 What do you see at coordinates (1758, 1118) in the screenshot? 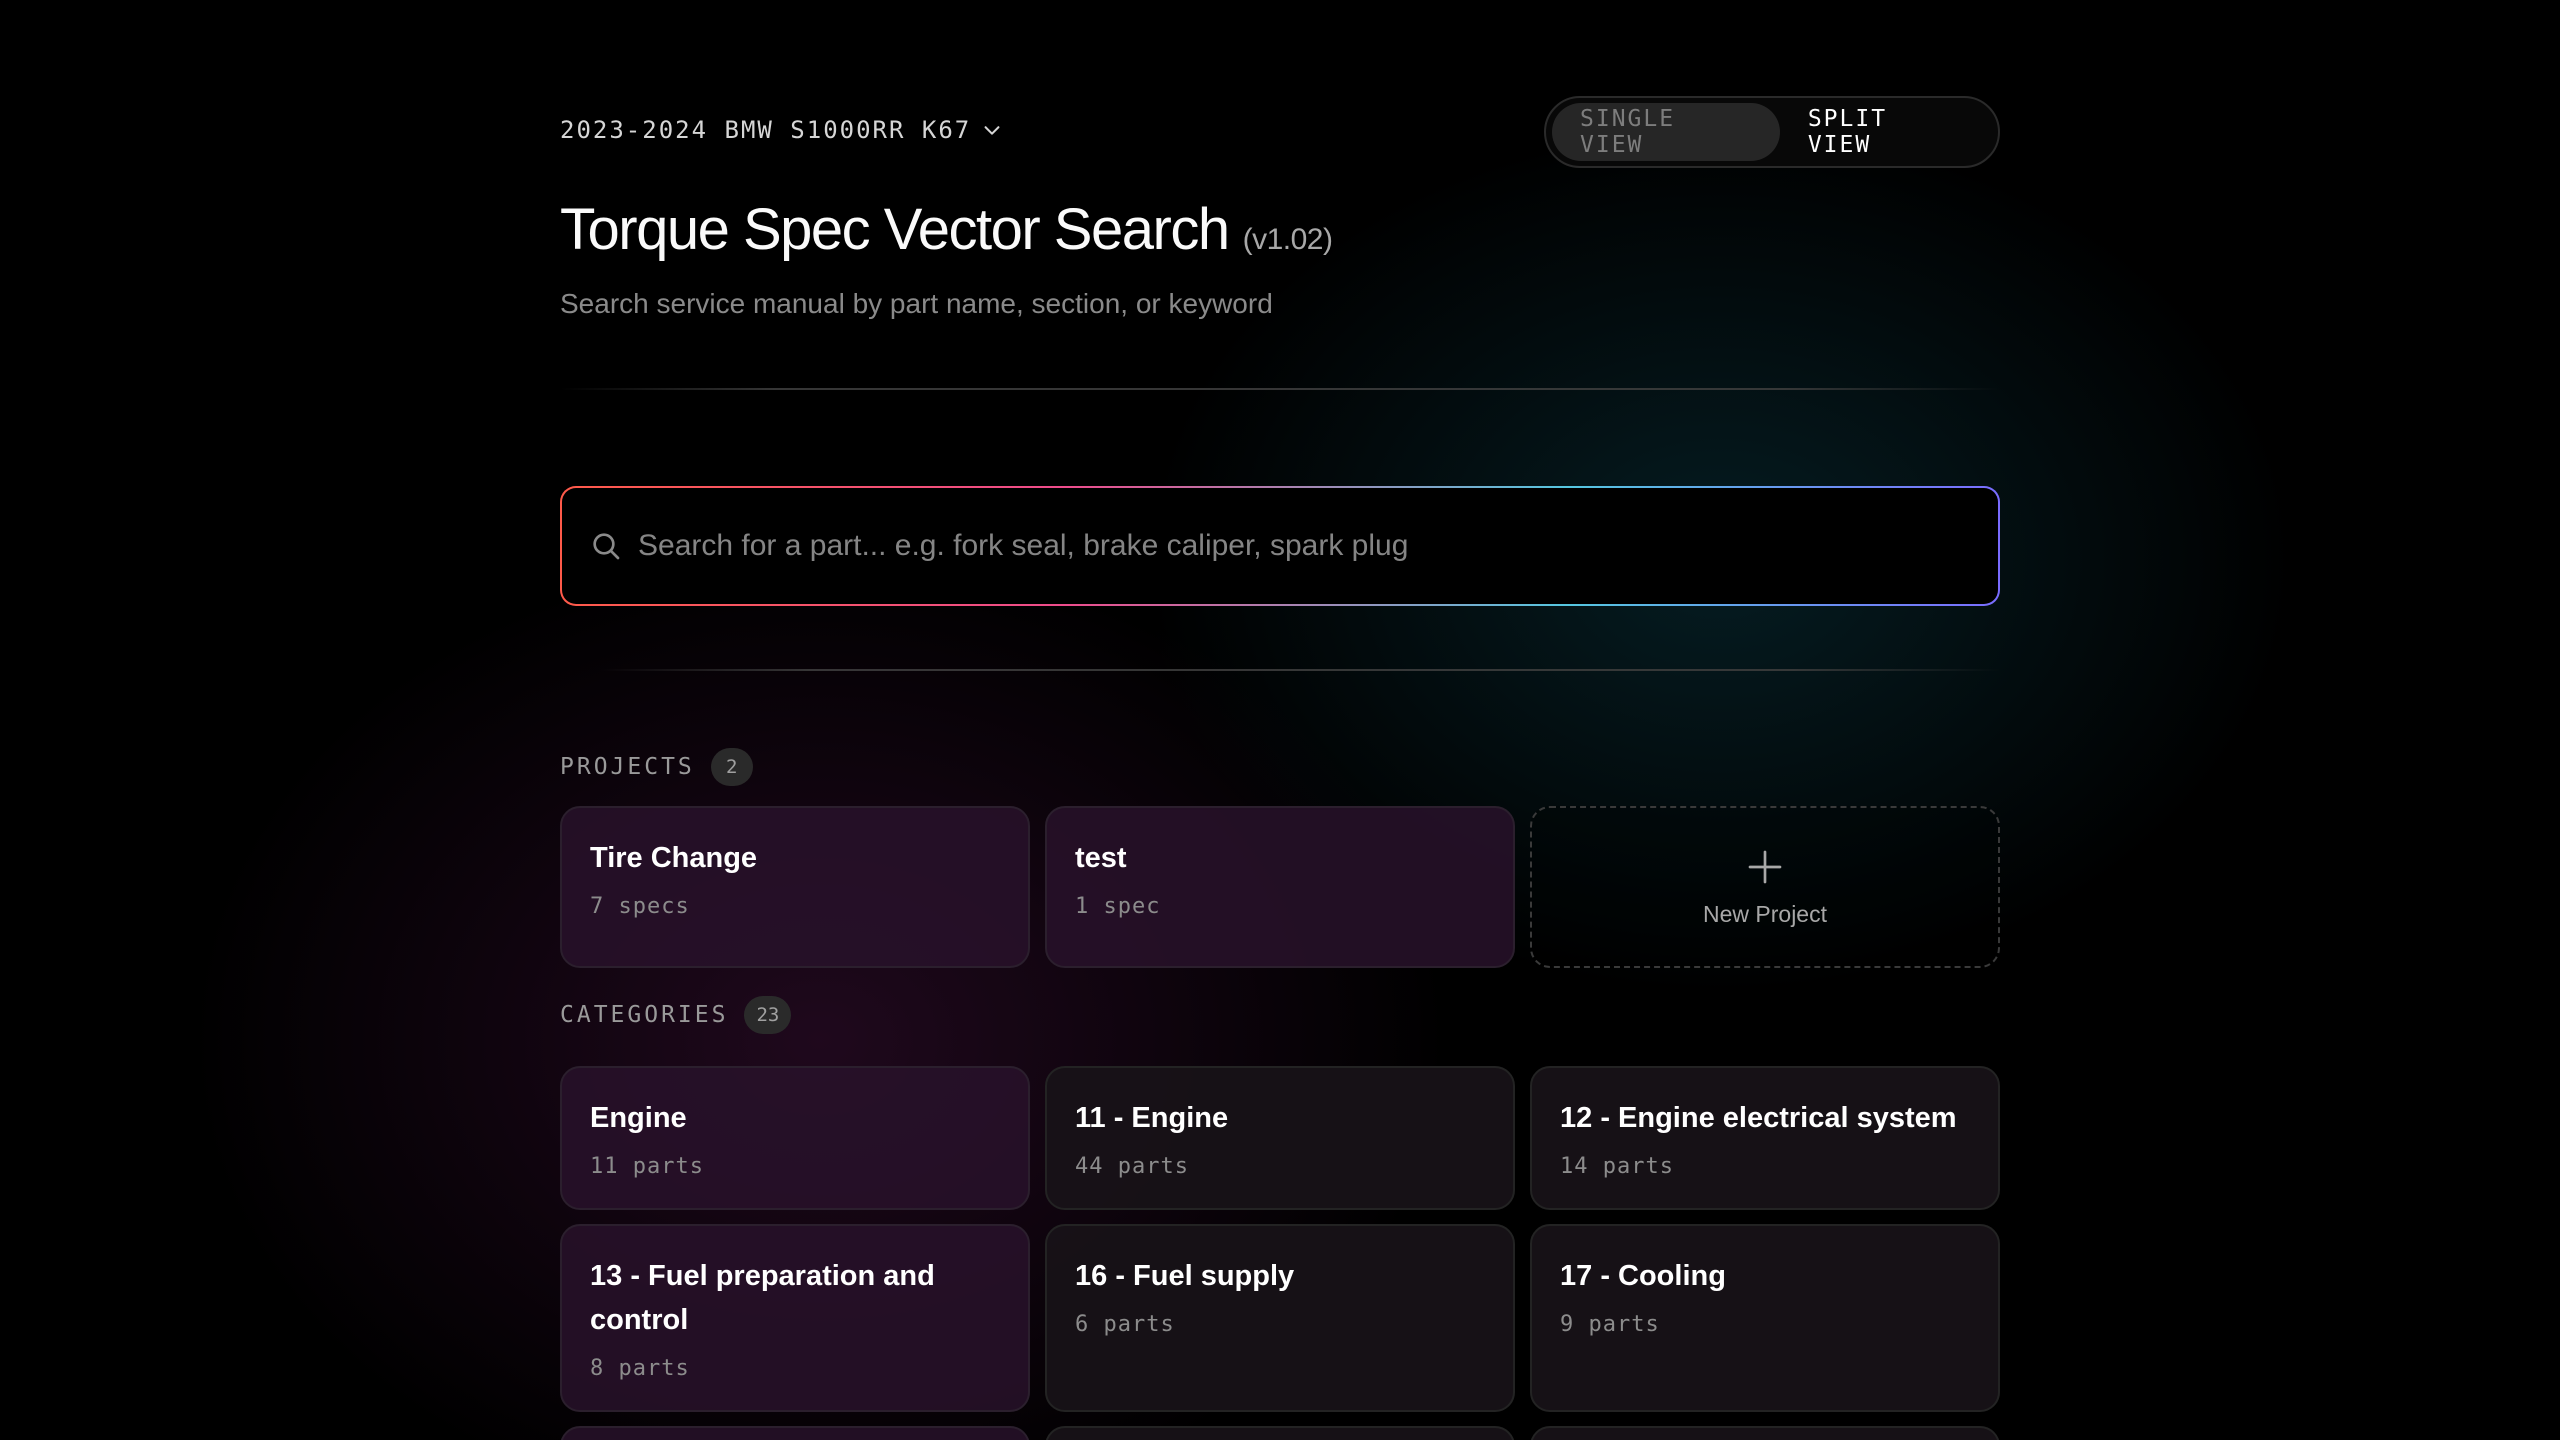
I see `category-title: 12 - Engine electrical system` at bounding box center [1758, 1118].